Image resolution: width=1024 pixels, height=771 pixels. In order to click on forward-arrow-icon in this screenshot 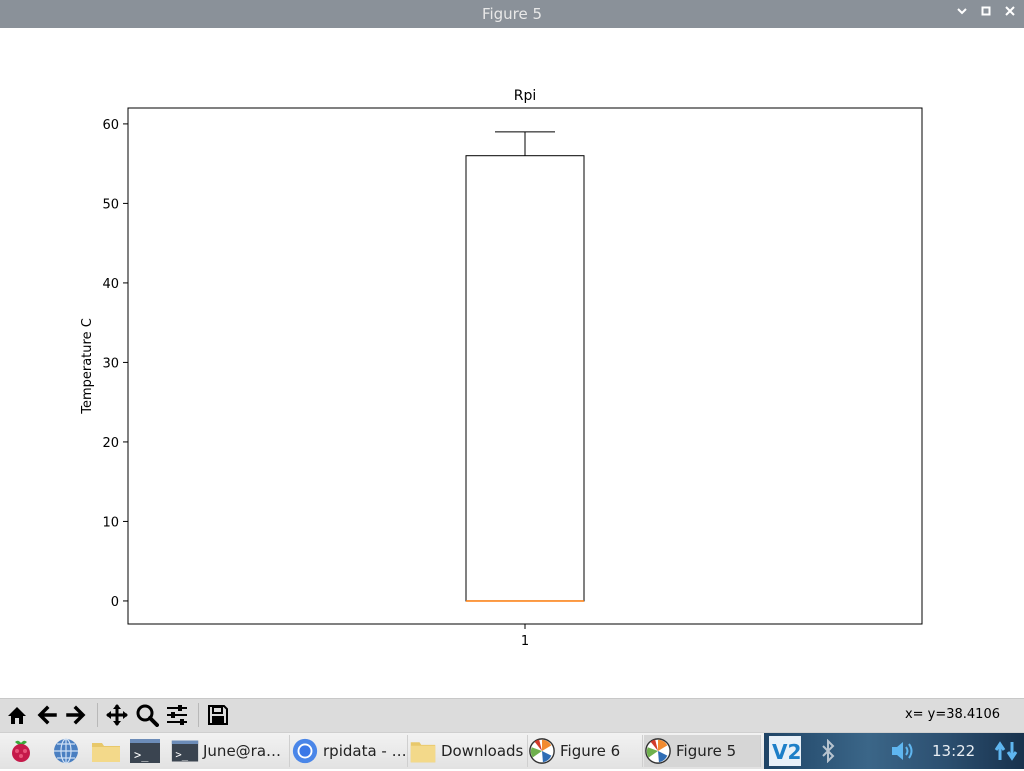, I will do `click(76, 715)`.